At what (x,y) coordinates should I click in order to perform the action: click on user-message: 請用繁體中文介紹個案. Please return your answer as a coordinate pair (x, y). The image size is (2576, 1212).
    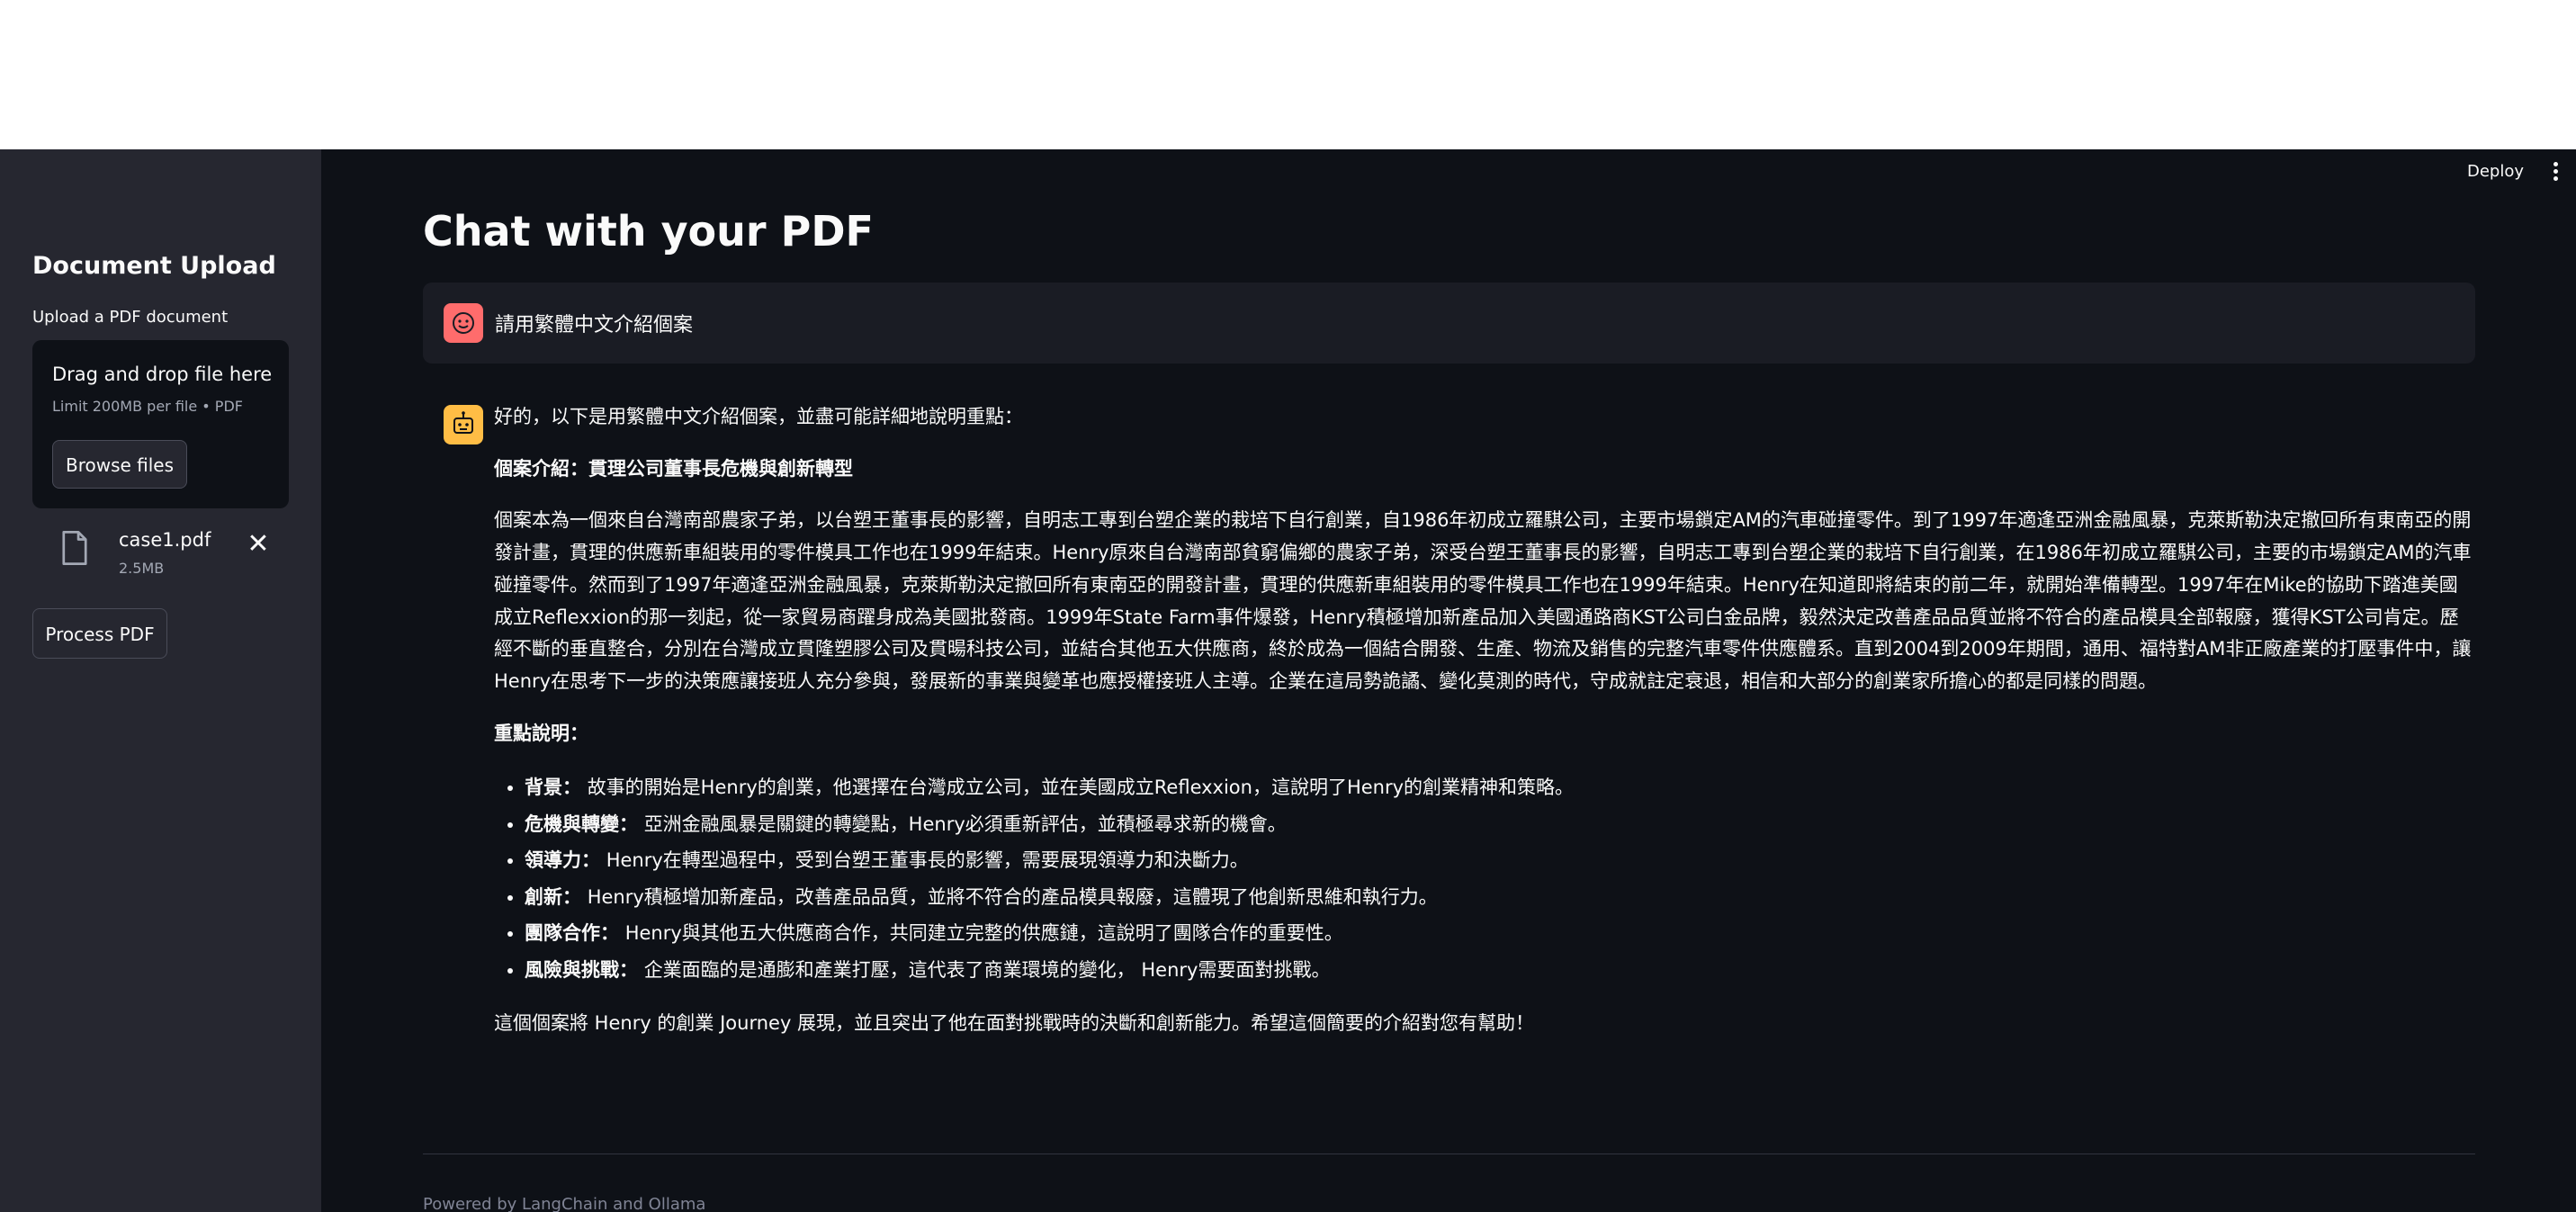
    Looking at the image, I should click on (1449, 324).